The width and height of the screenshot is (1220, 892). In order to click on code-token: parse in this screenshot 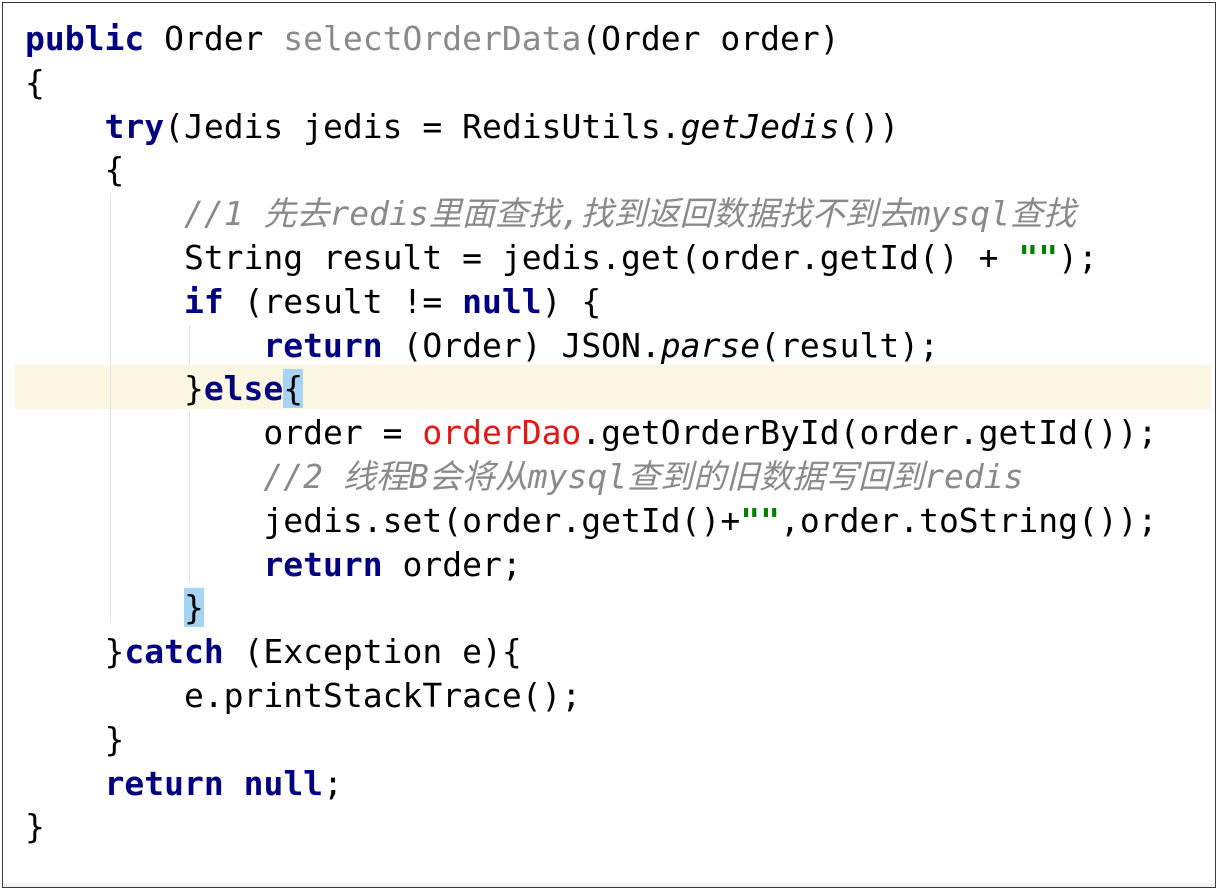, I will do `click(710, 345)`.